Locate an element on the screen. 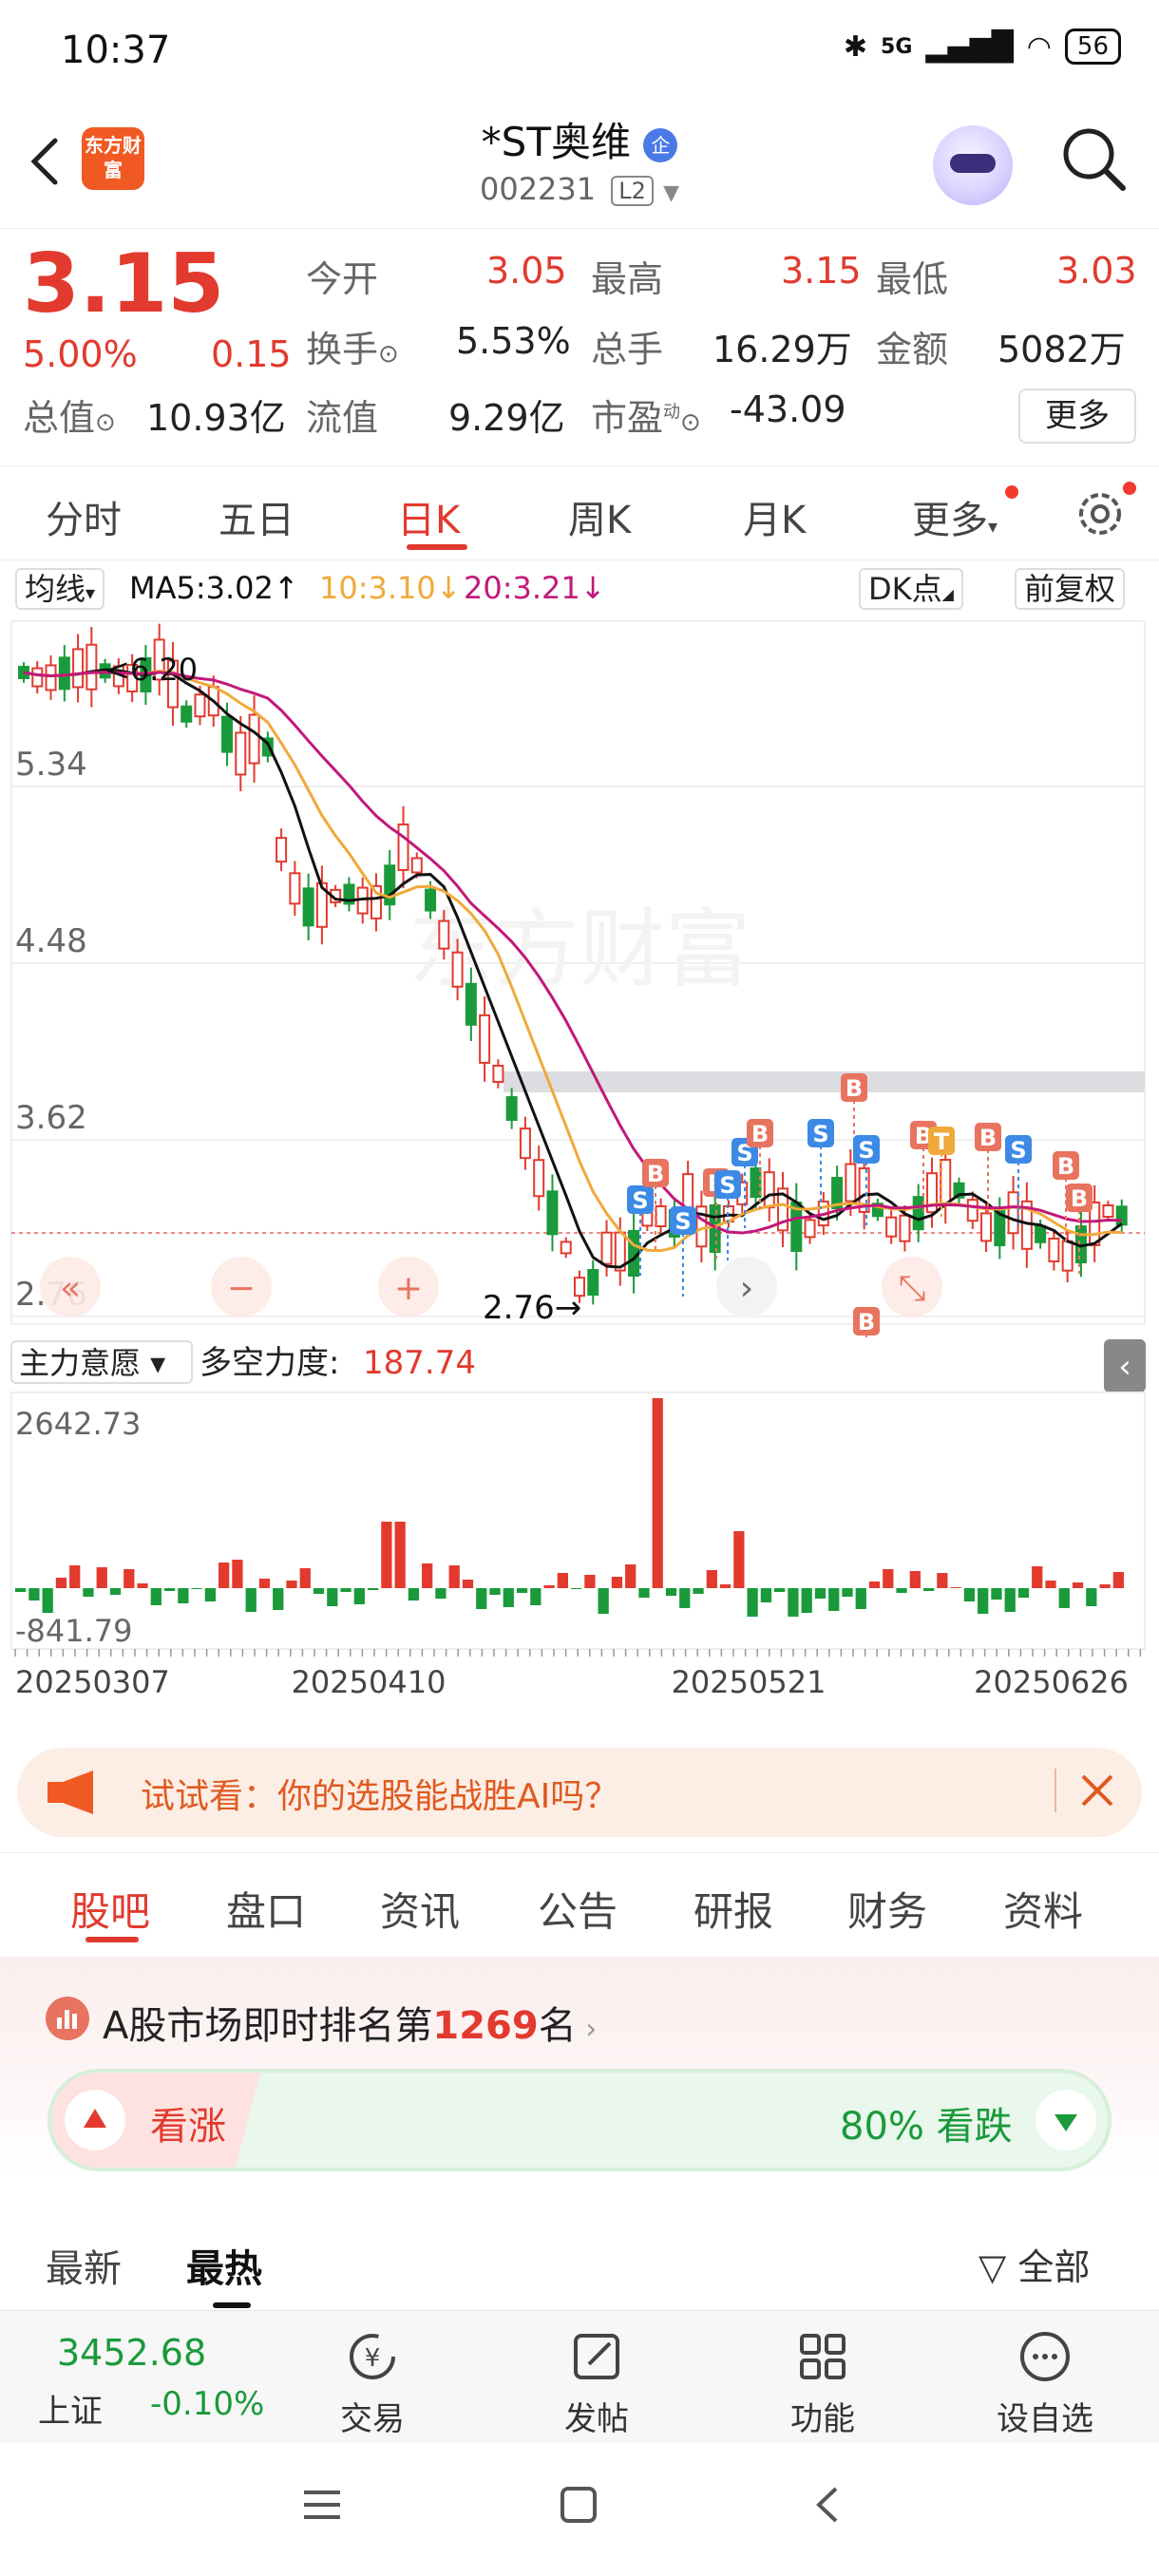 The height and width of the screenshot is (2576, 1159). chevron-left-icon: ‹ is located at coordinates (1124, 1367).